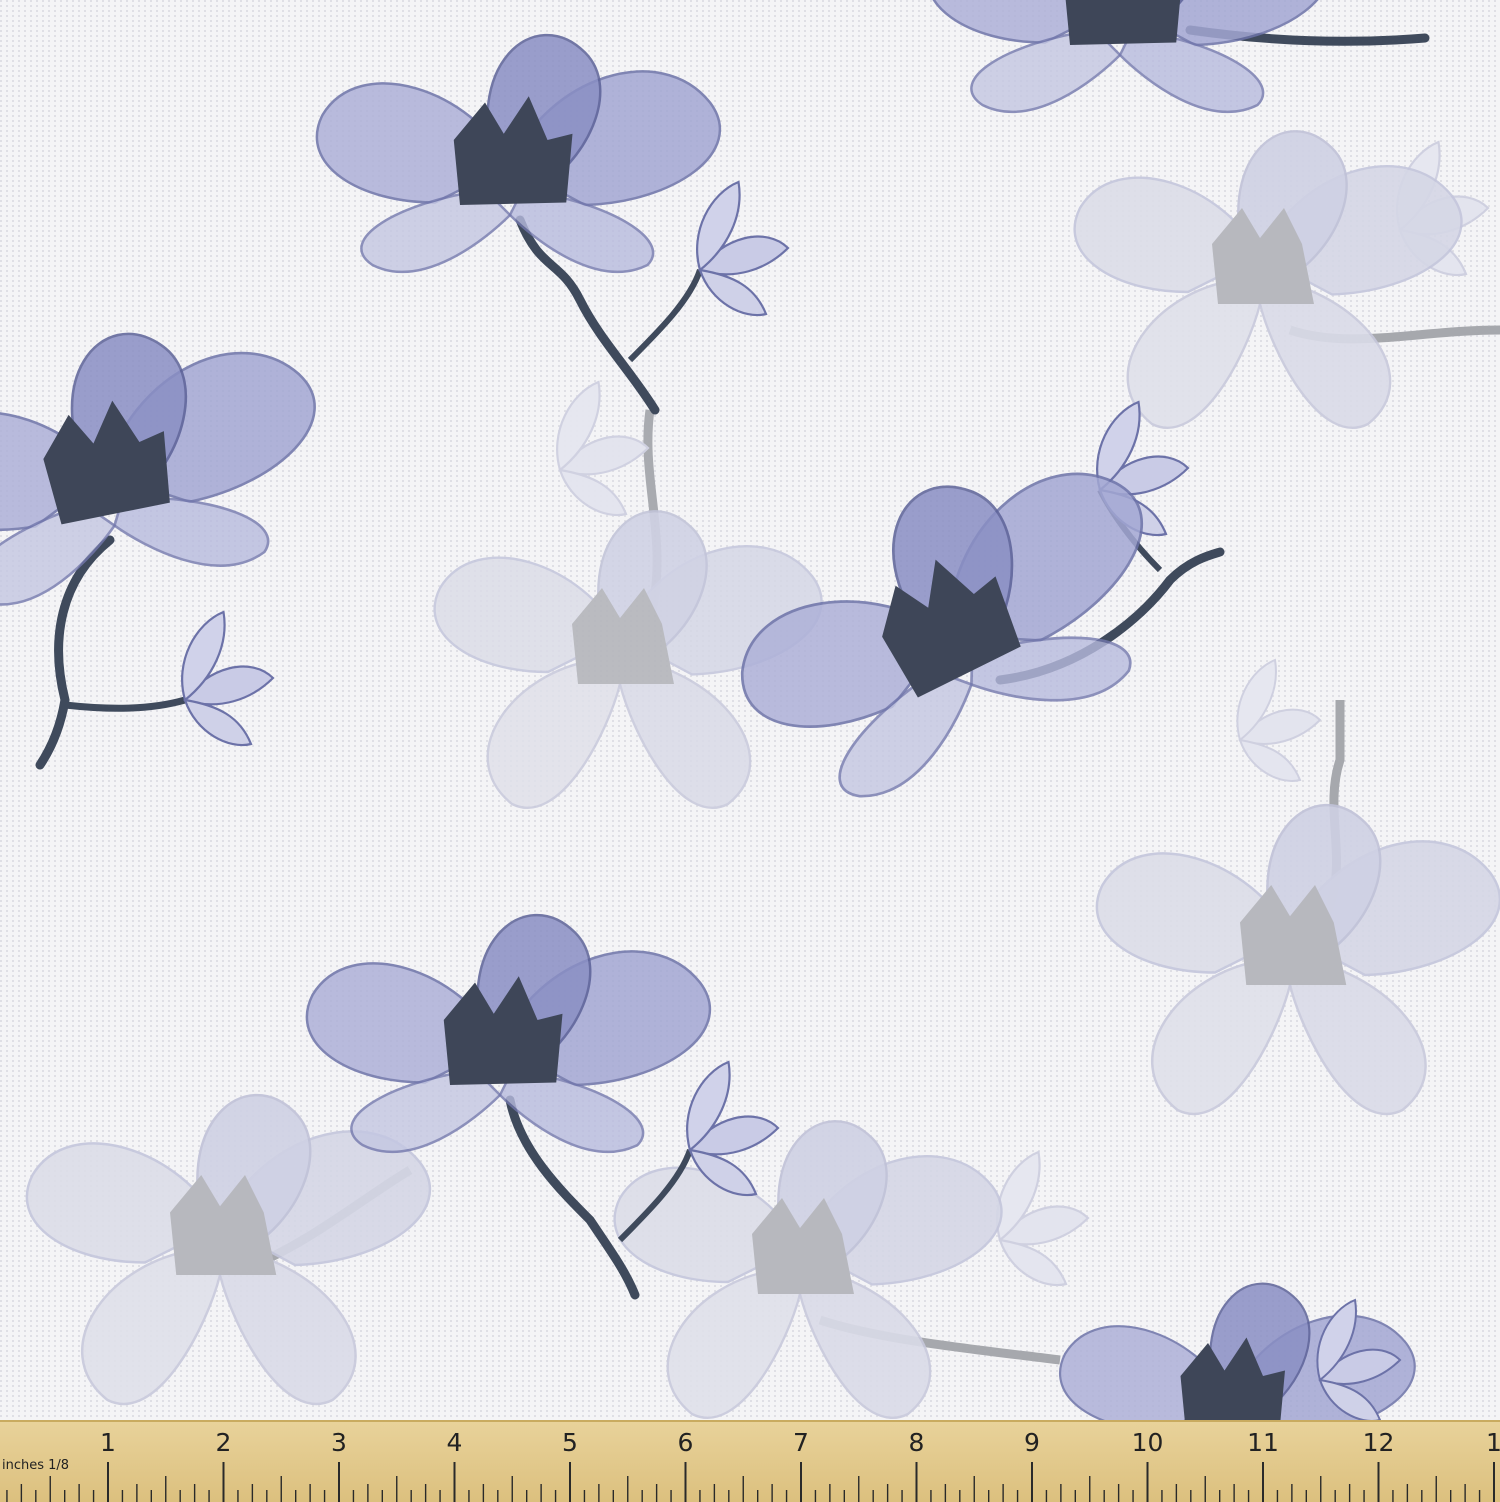  I want to click on ruler-number: 2, so click(223, 1442).